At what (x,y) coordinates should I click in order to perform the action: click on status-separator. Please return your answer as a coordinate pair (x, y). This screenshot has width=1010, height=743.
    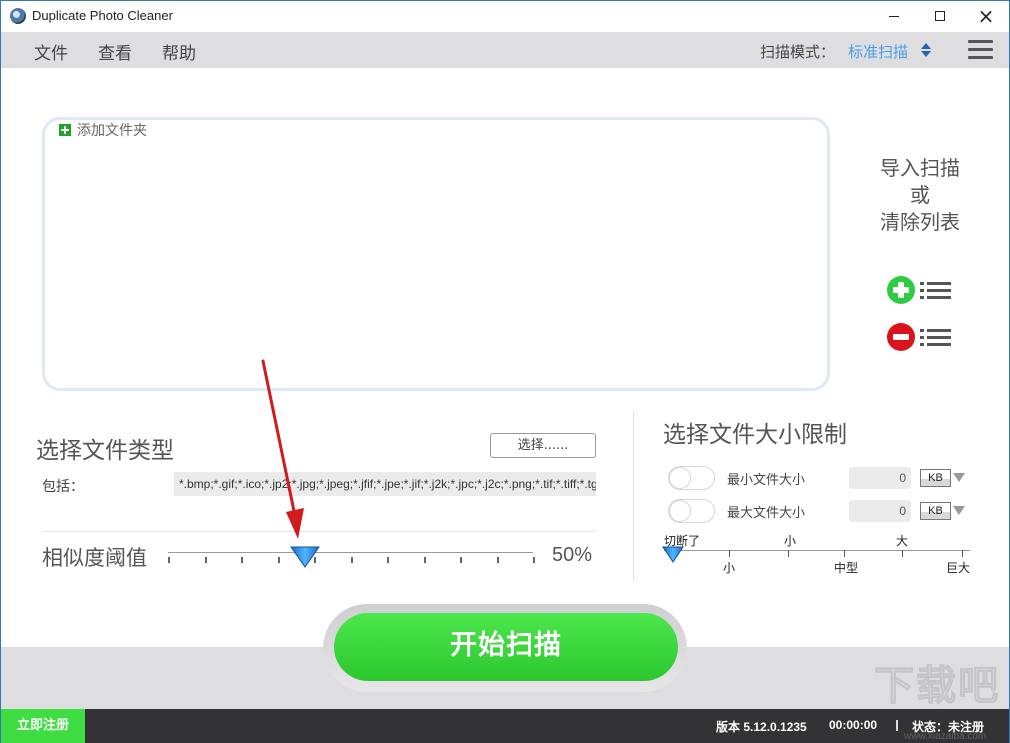
    Looking at the image, I should click on (897, 725).